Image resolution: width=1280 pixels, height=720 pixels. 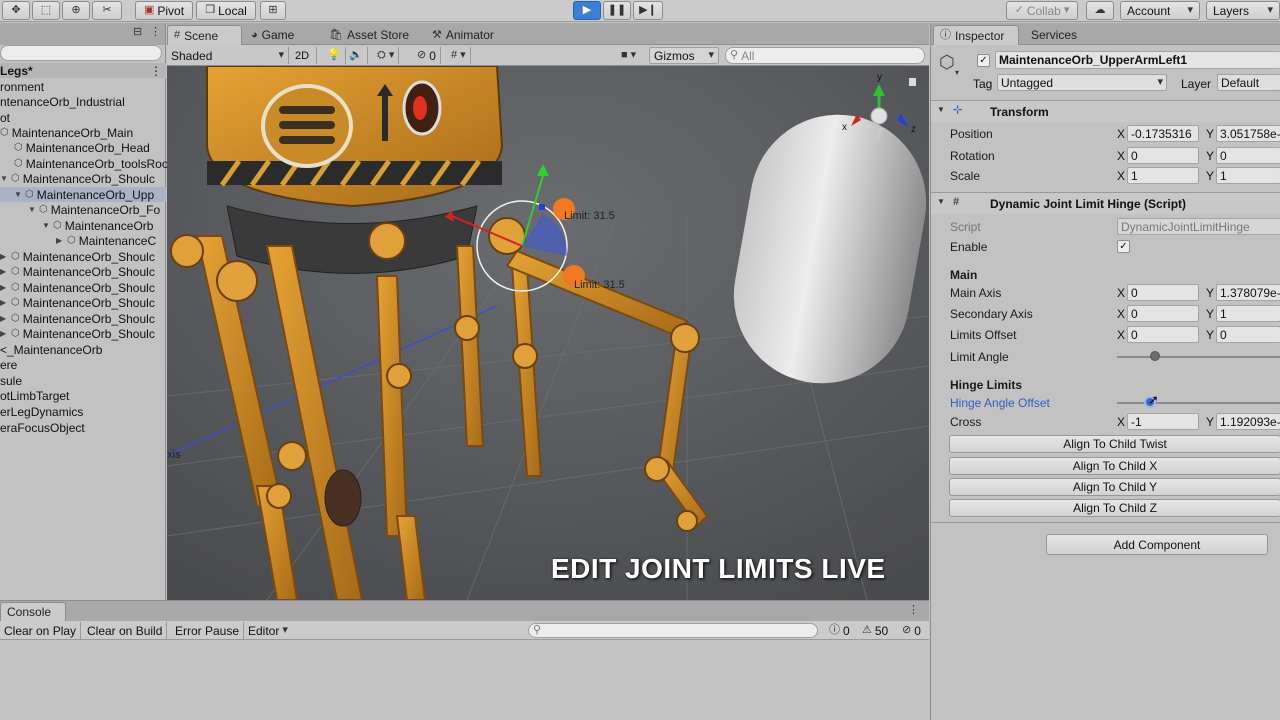 What do you see at coordinates (226, 10) in the screenshot?
I see `local-toggle: ❒ Local` at bounding box center [226, 10].